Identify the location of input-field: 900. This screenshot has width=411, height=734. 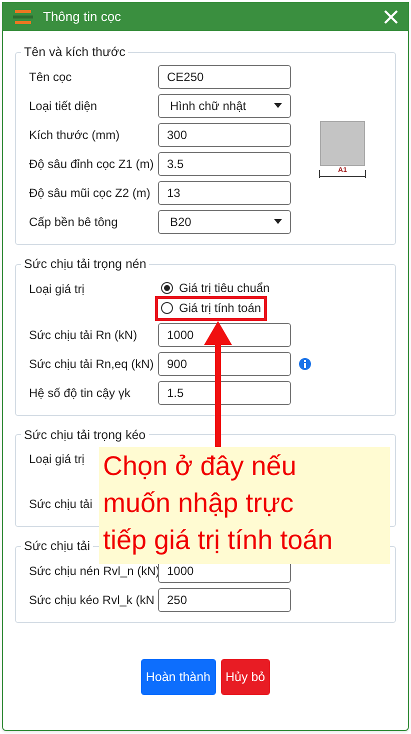
(224, 364).